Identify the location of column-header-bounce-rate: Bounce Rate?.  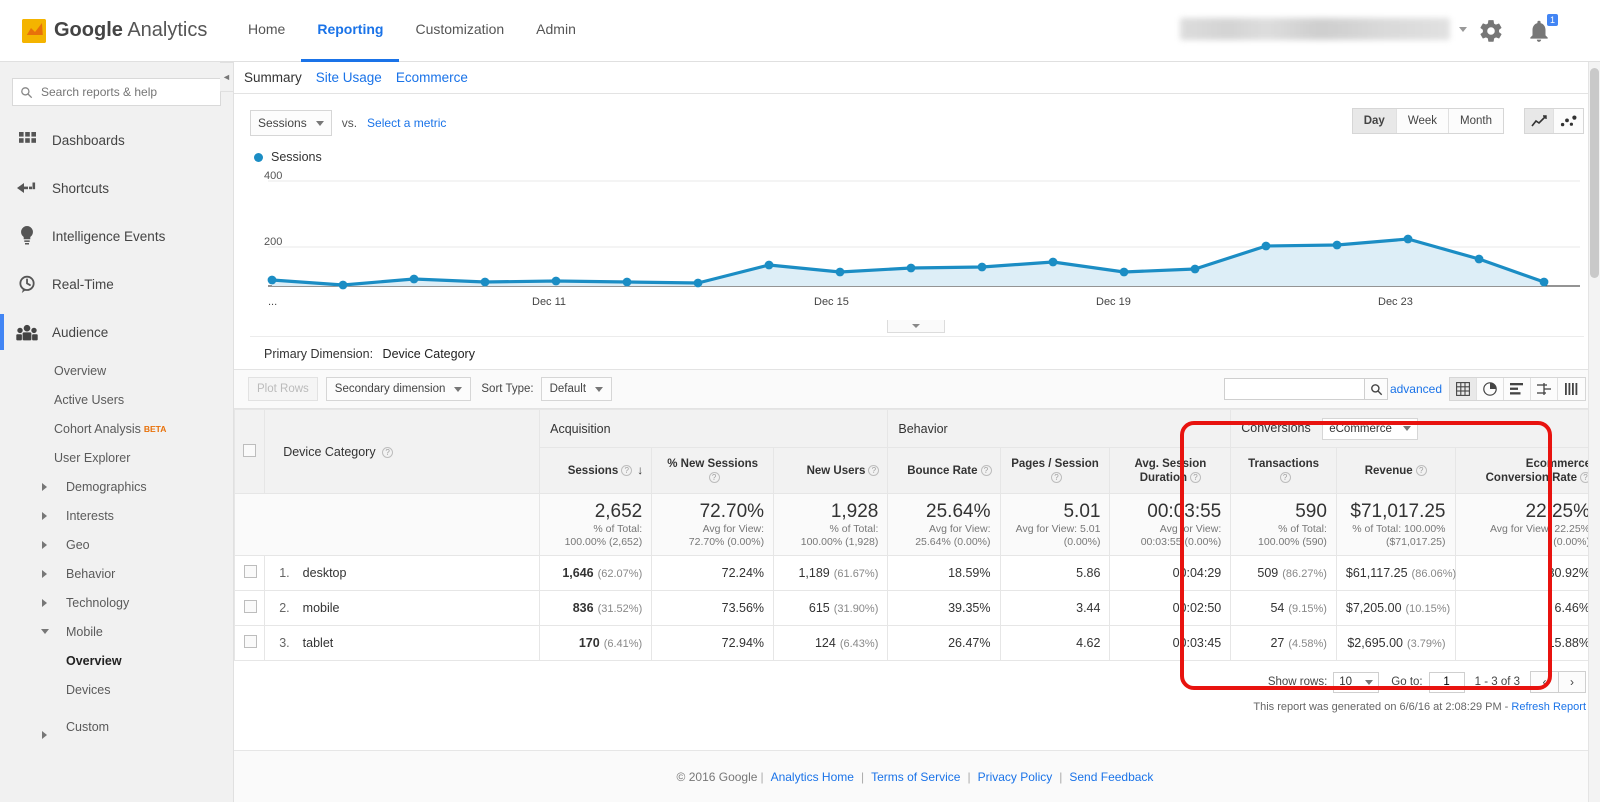
(944, 470).